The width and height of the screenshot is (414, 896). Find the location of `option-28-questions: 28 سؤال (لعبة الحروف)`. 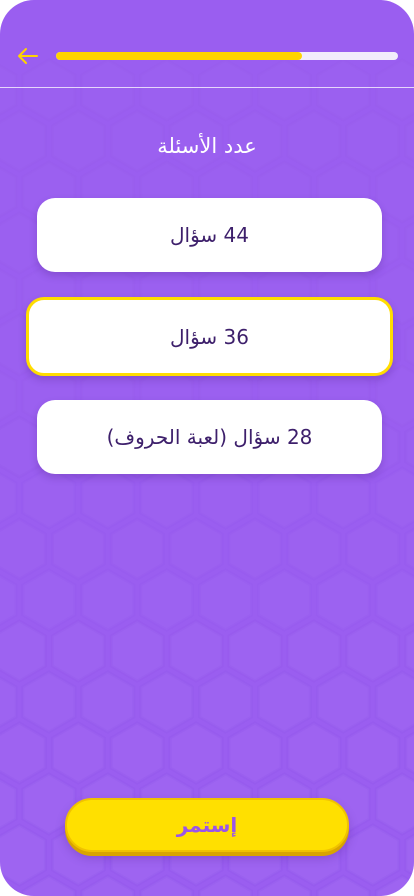

option-28-questions: 28 سؤال (لعبة الحروف) is located at coordinates (209, 437).